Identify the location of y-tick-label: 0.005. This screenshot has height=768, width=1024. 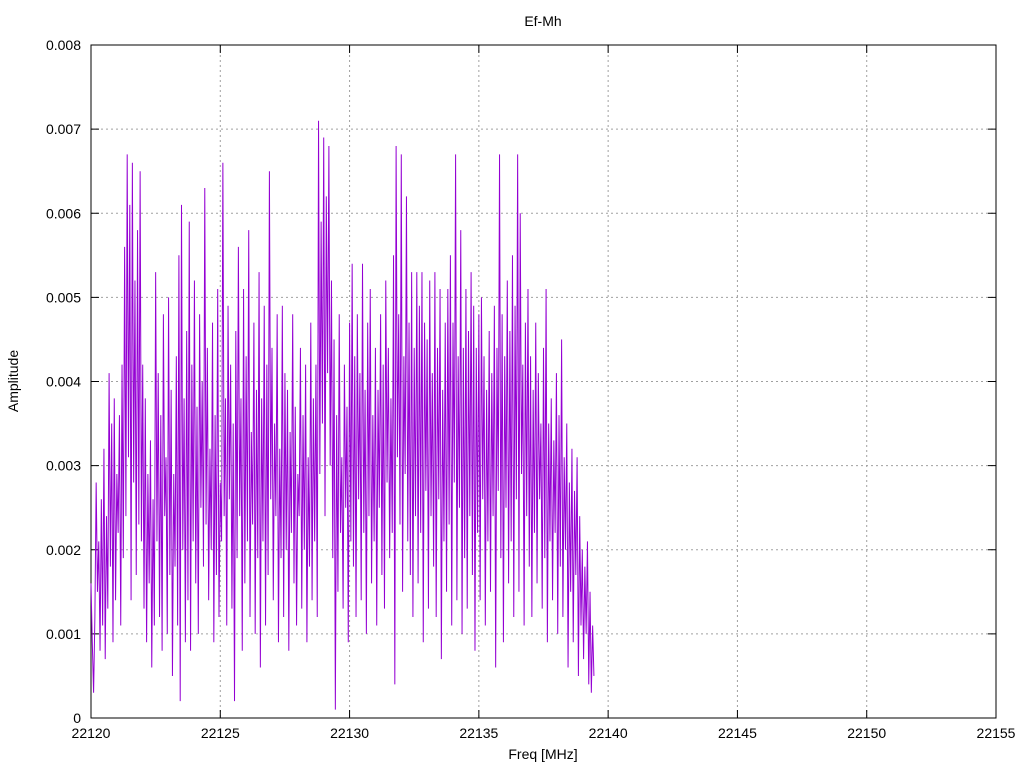
(63, 297).